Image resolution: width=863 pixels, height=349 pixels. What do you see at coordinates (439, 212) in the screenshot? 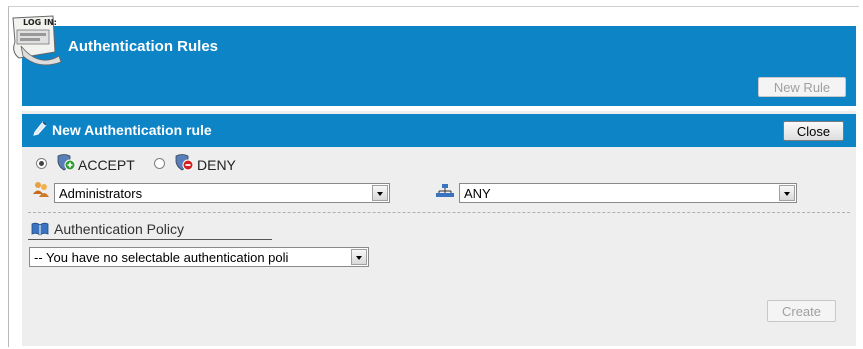
I see `divider` at bounding box center [439, 212].